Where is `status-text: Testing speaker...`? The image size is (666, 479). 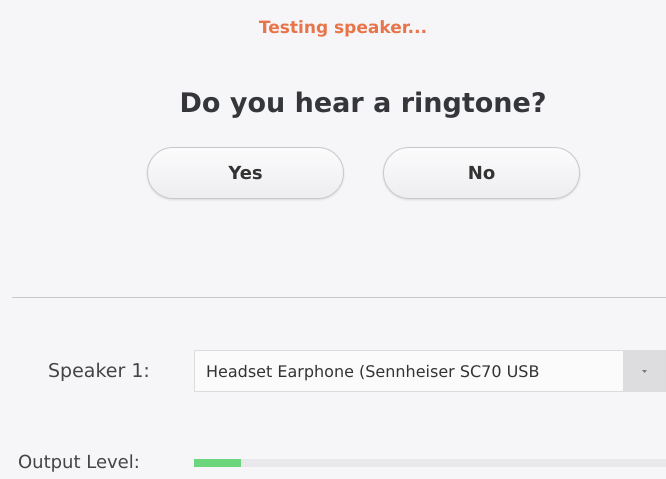
status-text: Testing speaker... is located at coordinates (343, 28).